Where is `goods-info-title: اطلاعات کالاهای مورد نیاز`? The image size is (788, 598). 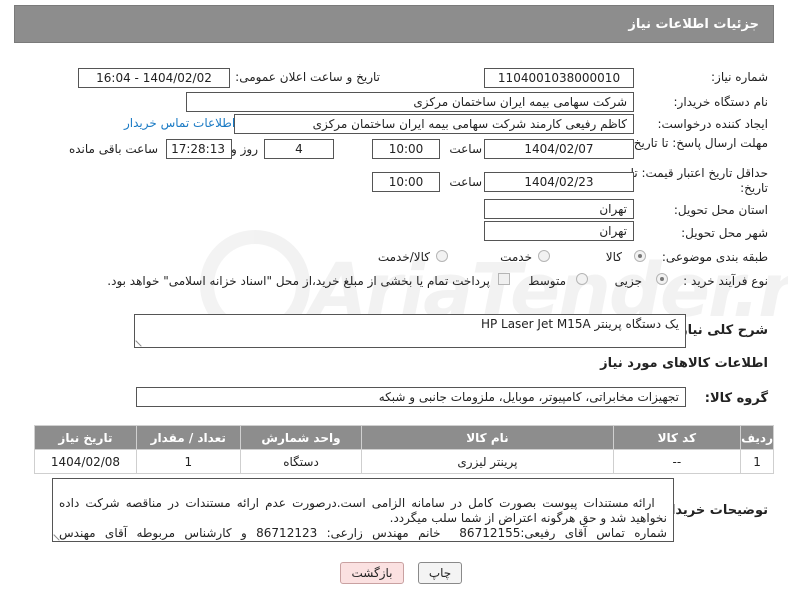 goods-info-title: اطلاعات کالاهای مورد نیاز is located at coordinates (684, 363).